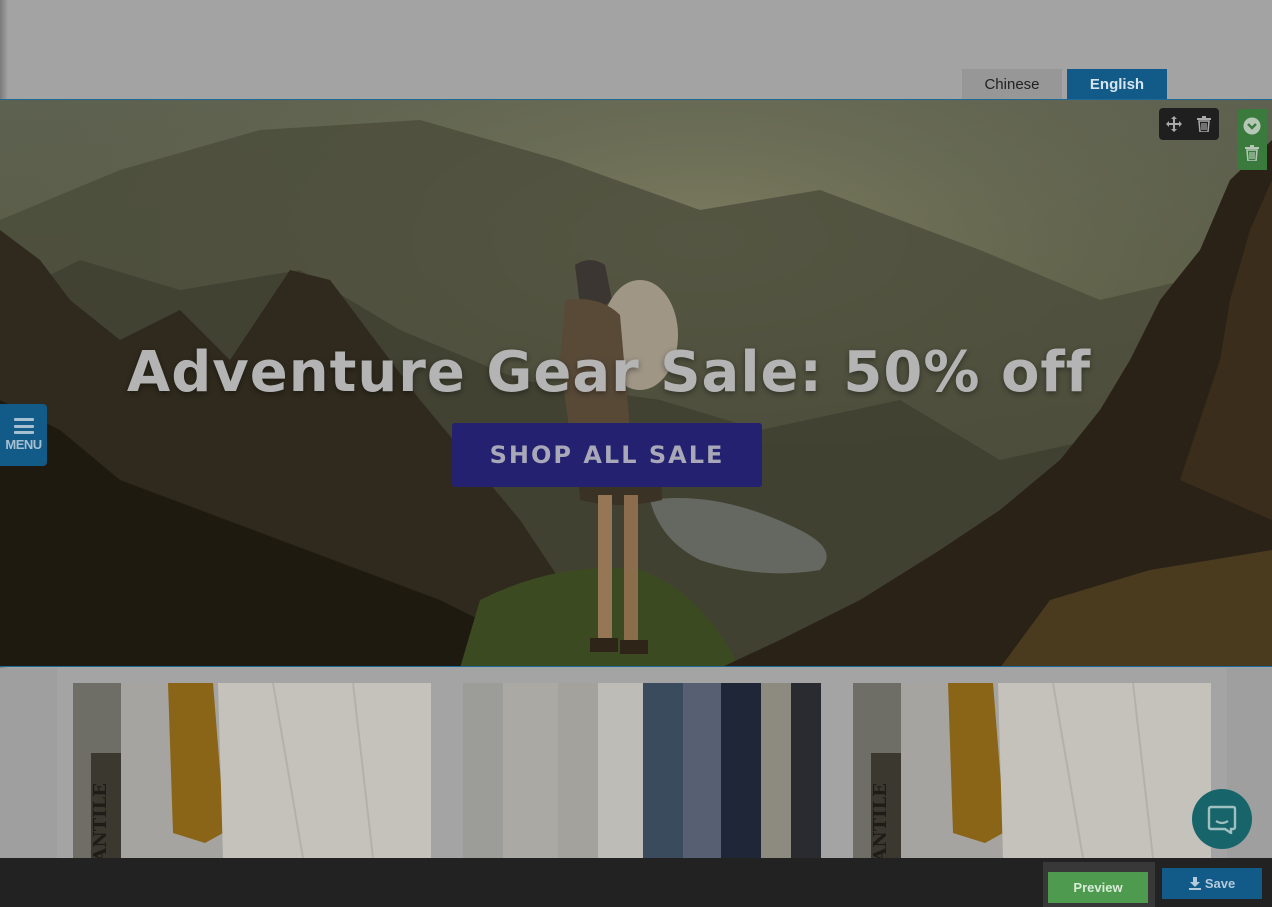 Image resolution: width=1272 pixels, height=907 pixels. I want to click on bottom-toolbar: Preview Save, so click(636, 882).